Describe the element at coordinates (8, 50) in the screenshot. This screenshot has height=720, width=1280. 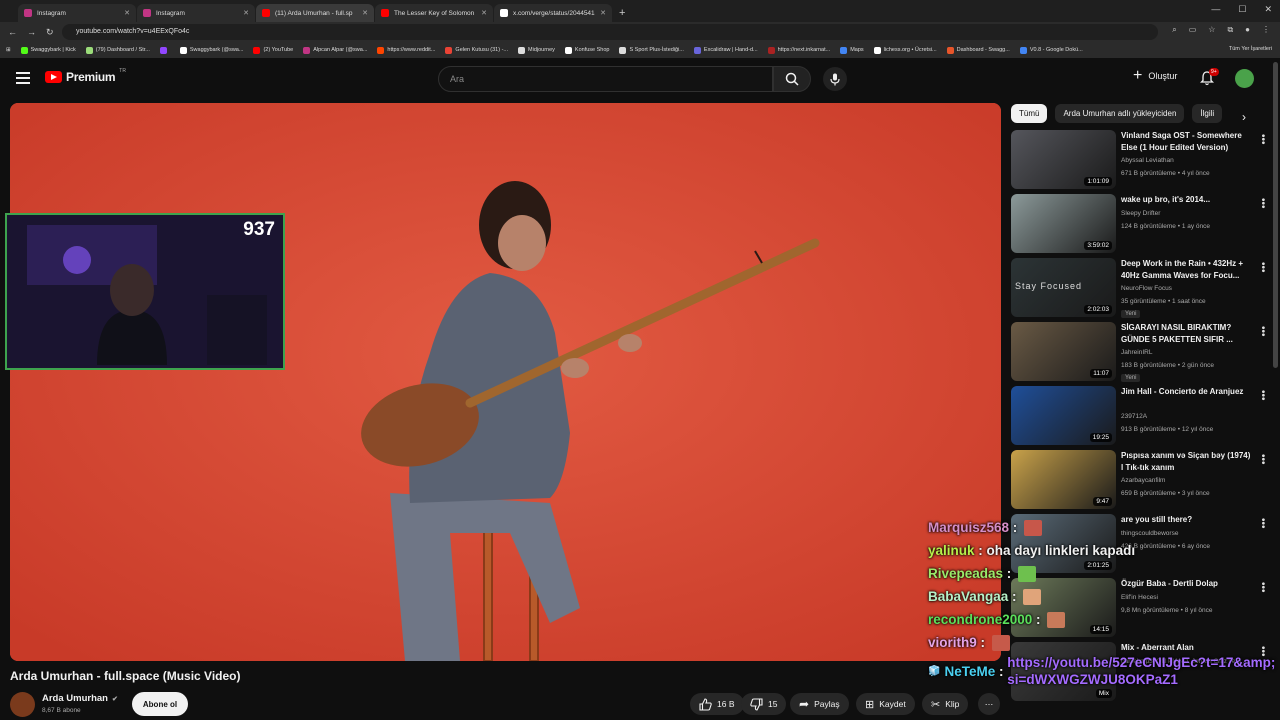
I see `apps-grid-icon: ⊞` at that location.